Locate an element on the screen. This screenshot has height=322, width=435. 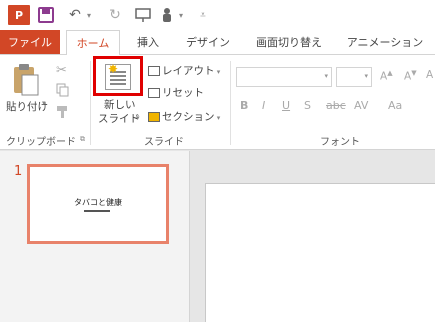
tab-insert: 挿入 is located at coordinates (148, 42).